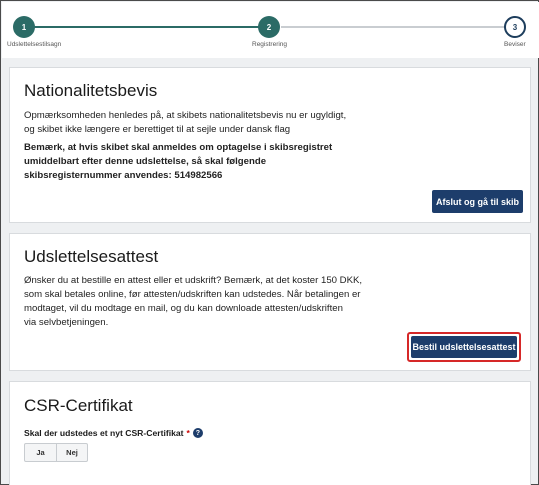 The image size is (539, 485). What do you see at coordinates (197, 433) in the screenshot?
I see `question-circle-icon: ?` at bounding box center [197, 433].